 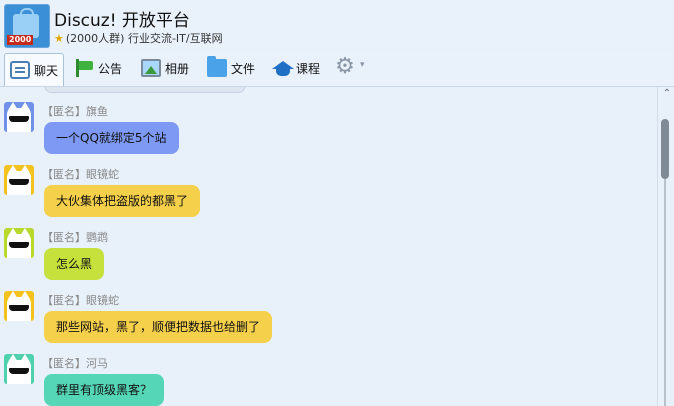 What do you see at coordinates (74, 264) in the screenshot?
I see `message-bubble: 怎么黑` at bounding box center [74, 264].